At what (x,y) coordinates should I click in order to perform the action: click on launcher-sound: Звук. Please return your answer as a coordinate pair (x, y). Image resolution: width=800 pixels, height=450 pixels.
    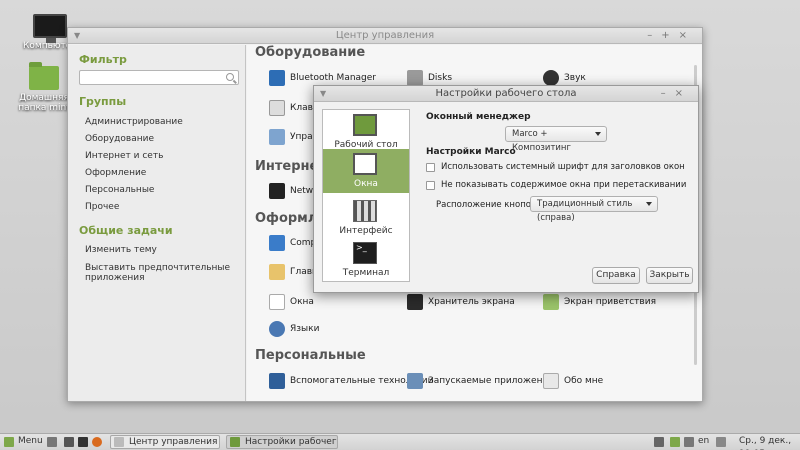
    Looking at the image, I should click on (564, 78).